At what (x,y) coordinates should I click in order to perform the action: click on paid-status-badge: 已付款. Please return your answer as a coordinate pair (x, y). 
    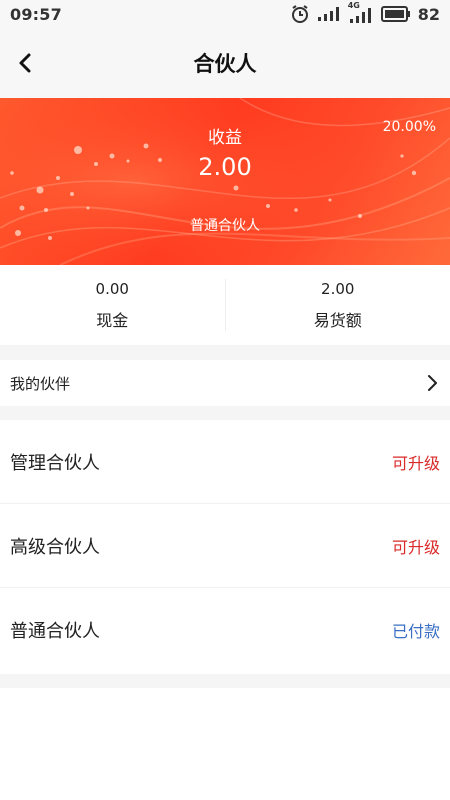
    Looking at the image, I should click on (415, 631).